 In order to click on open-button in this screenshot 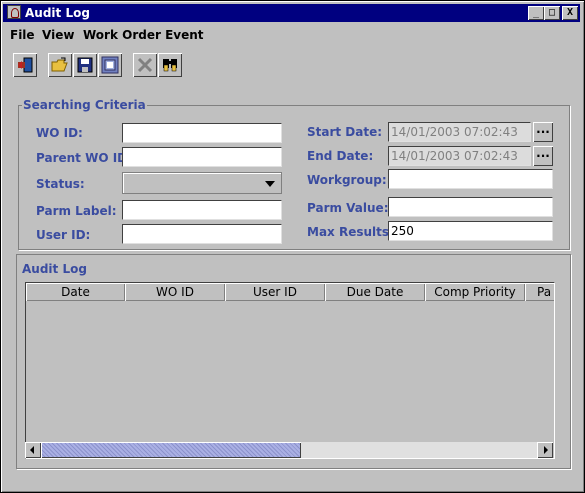, I will do `click(60, 65)`.